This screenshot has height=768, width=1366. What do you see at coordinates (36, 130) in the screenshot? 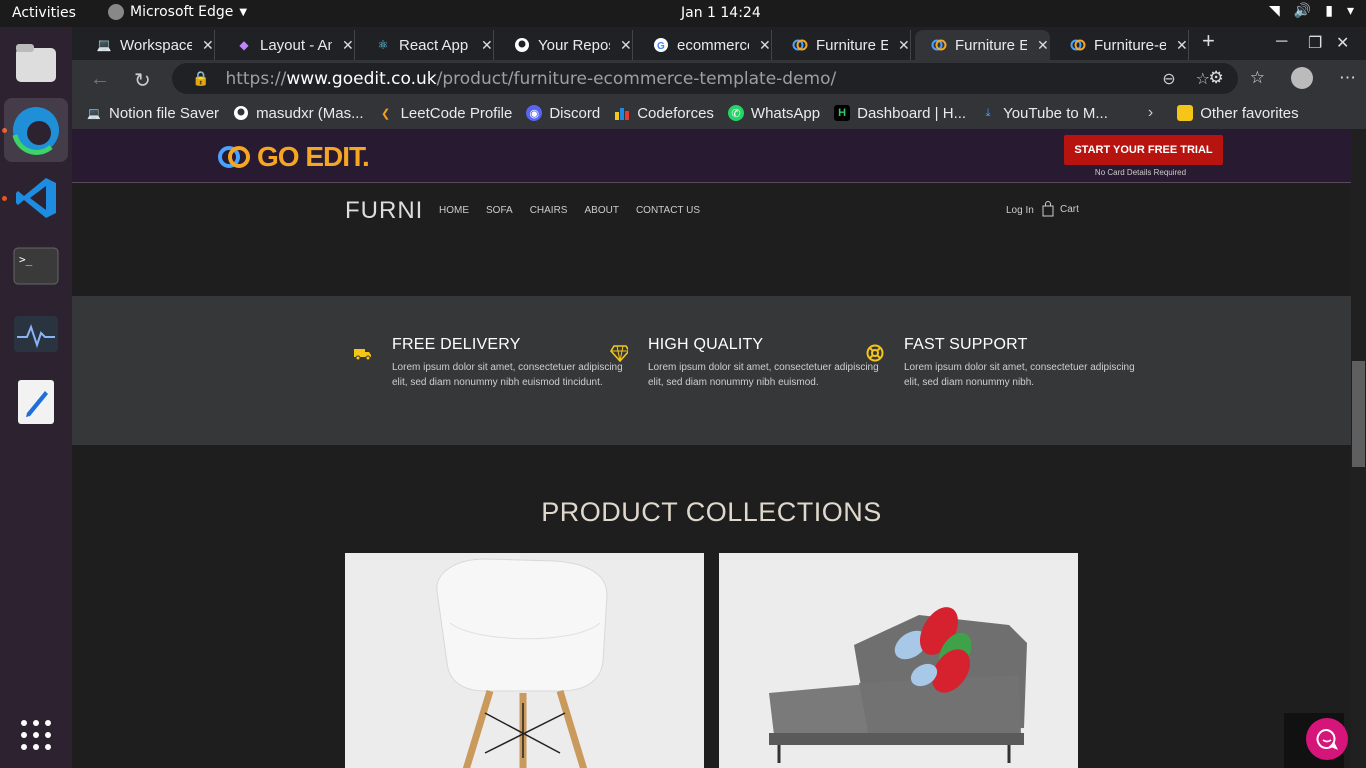
I see `dock-edge` at bounding box center [36, 130].